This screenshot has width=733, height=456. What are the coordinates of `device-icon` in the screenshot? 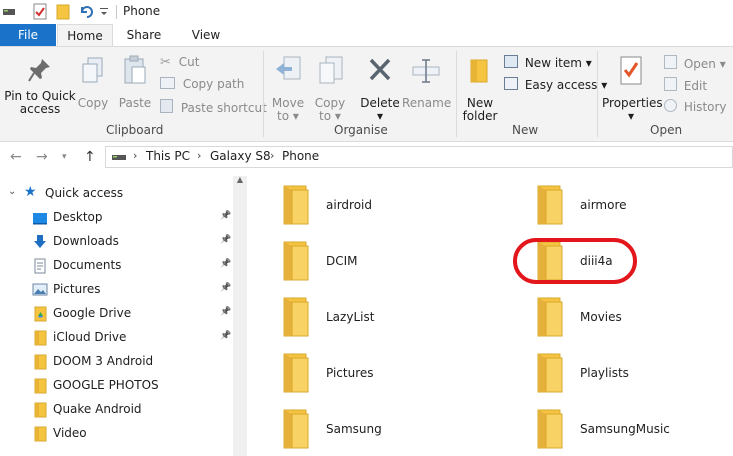 It's located at (119, 157).